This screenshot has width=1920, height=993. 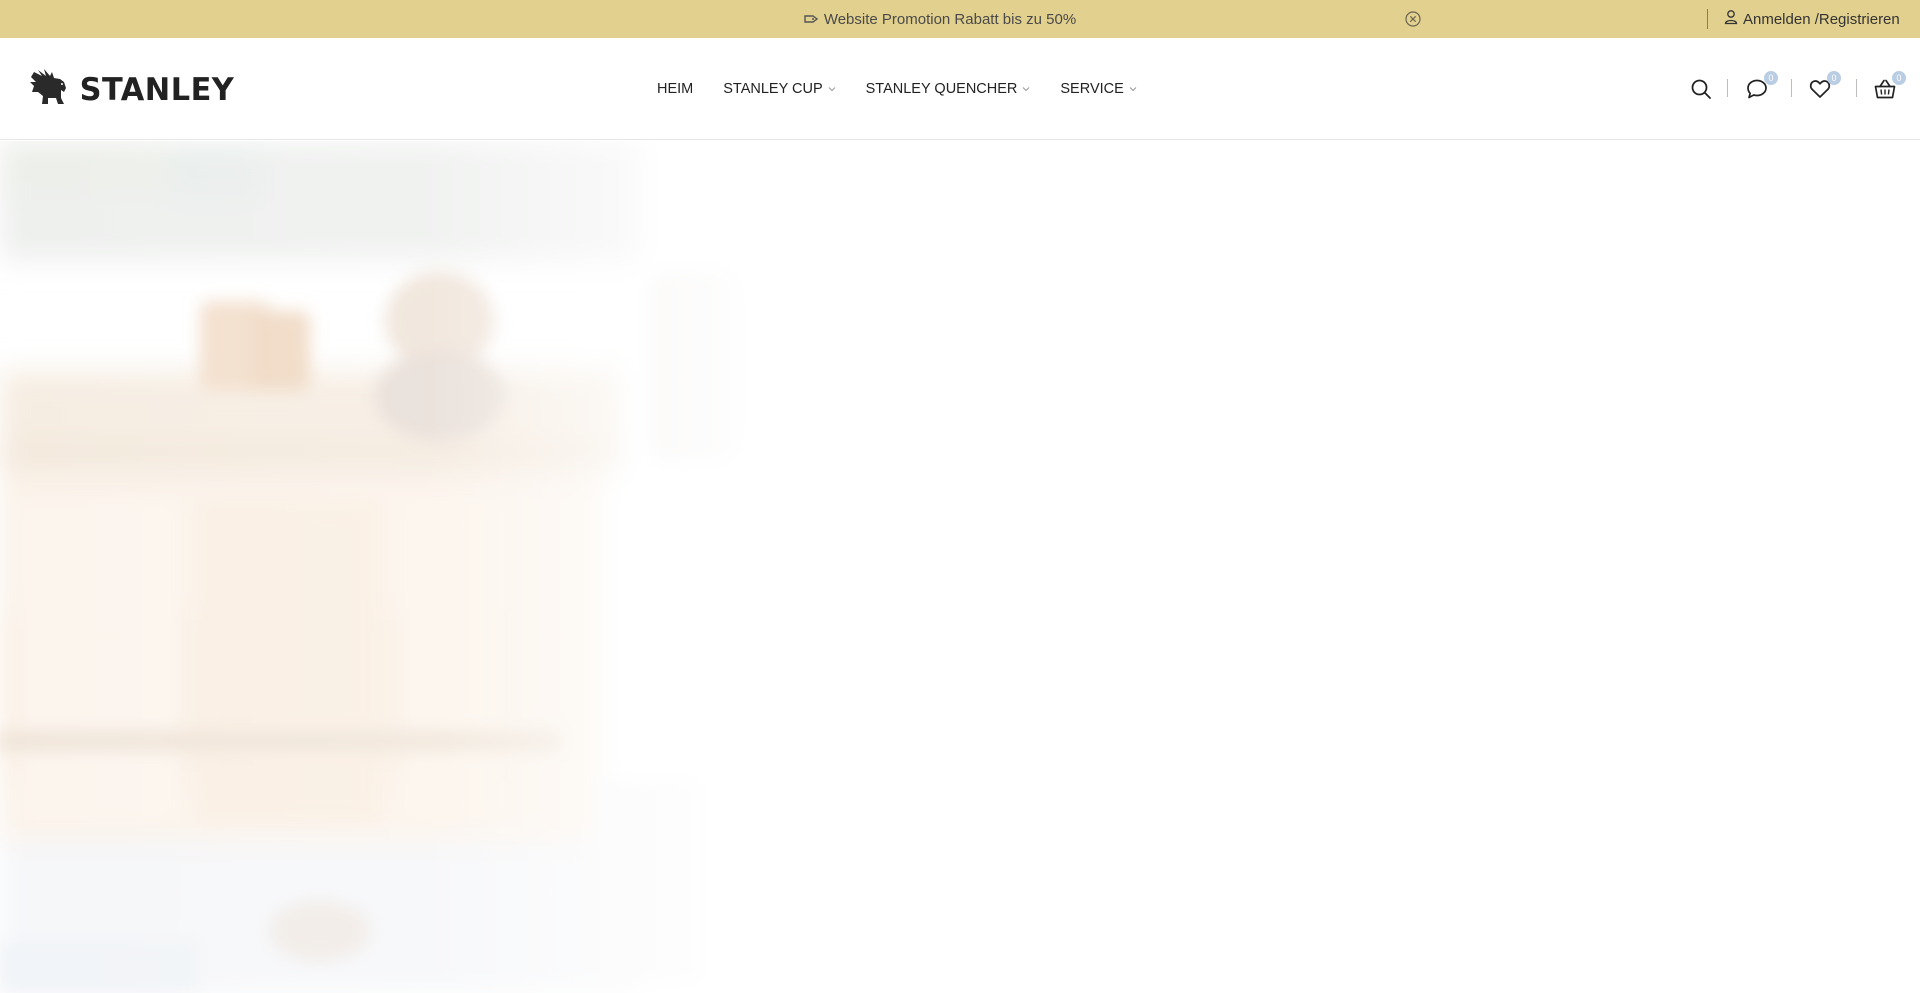 I want to click on header-icons: 0 0 0, so click(x=960, y=89).